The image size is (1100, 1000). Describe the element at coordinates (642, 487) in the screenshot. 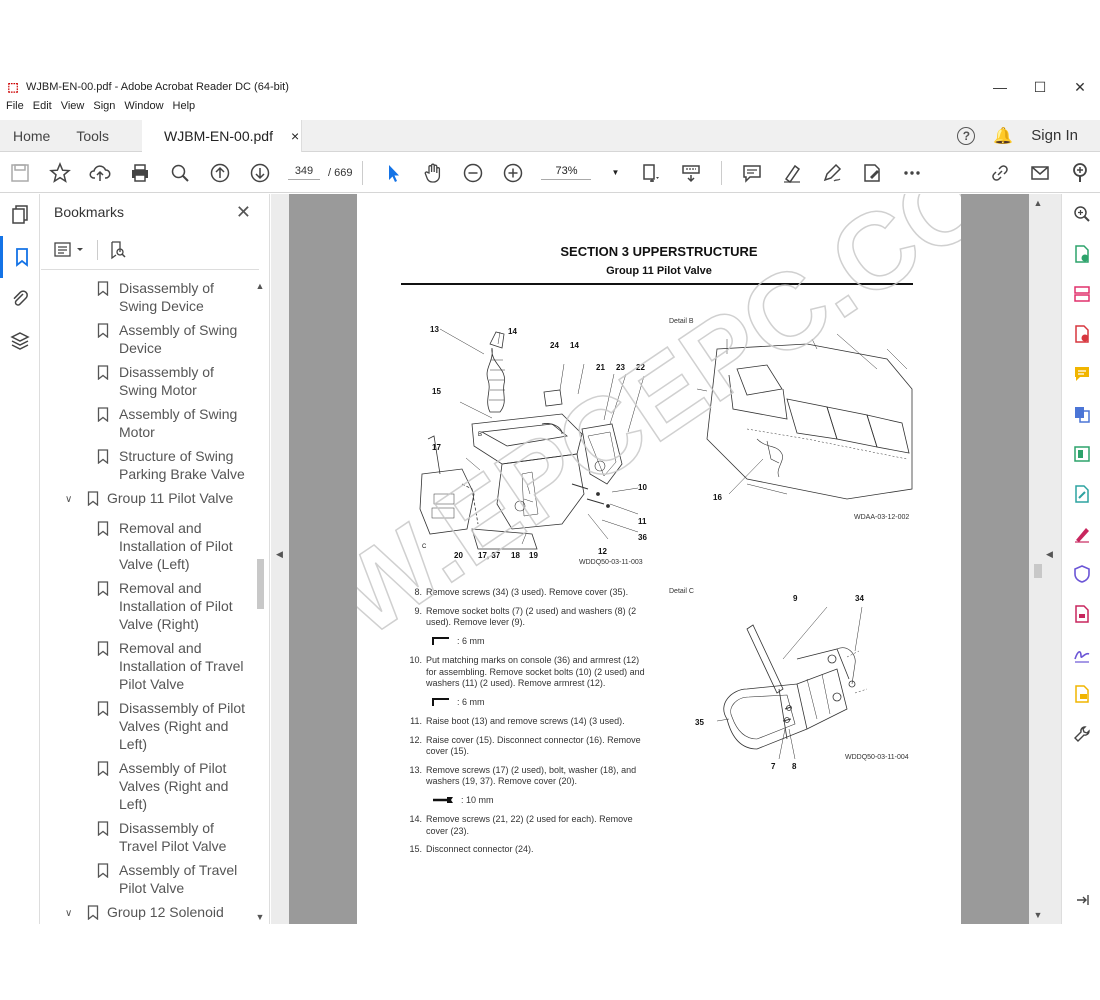

I see `figure-callout: 10` at that location.